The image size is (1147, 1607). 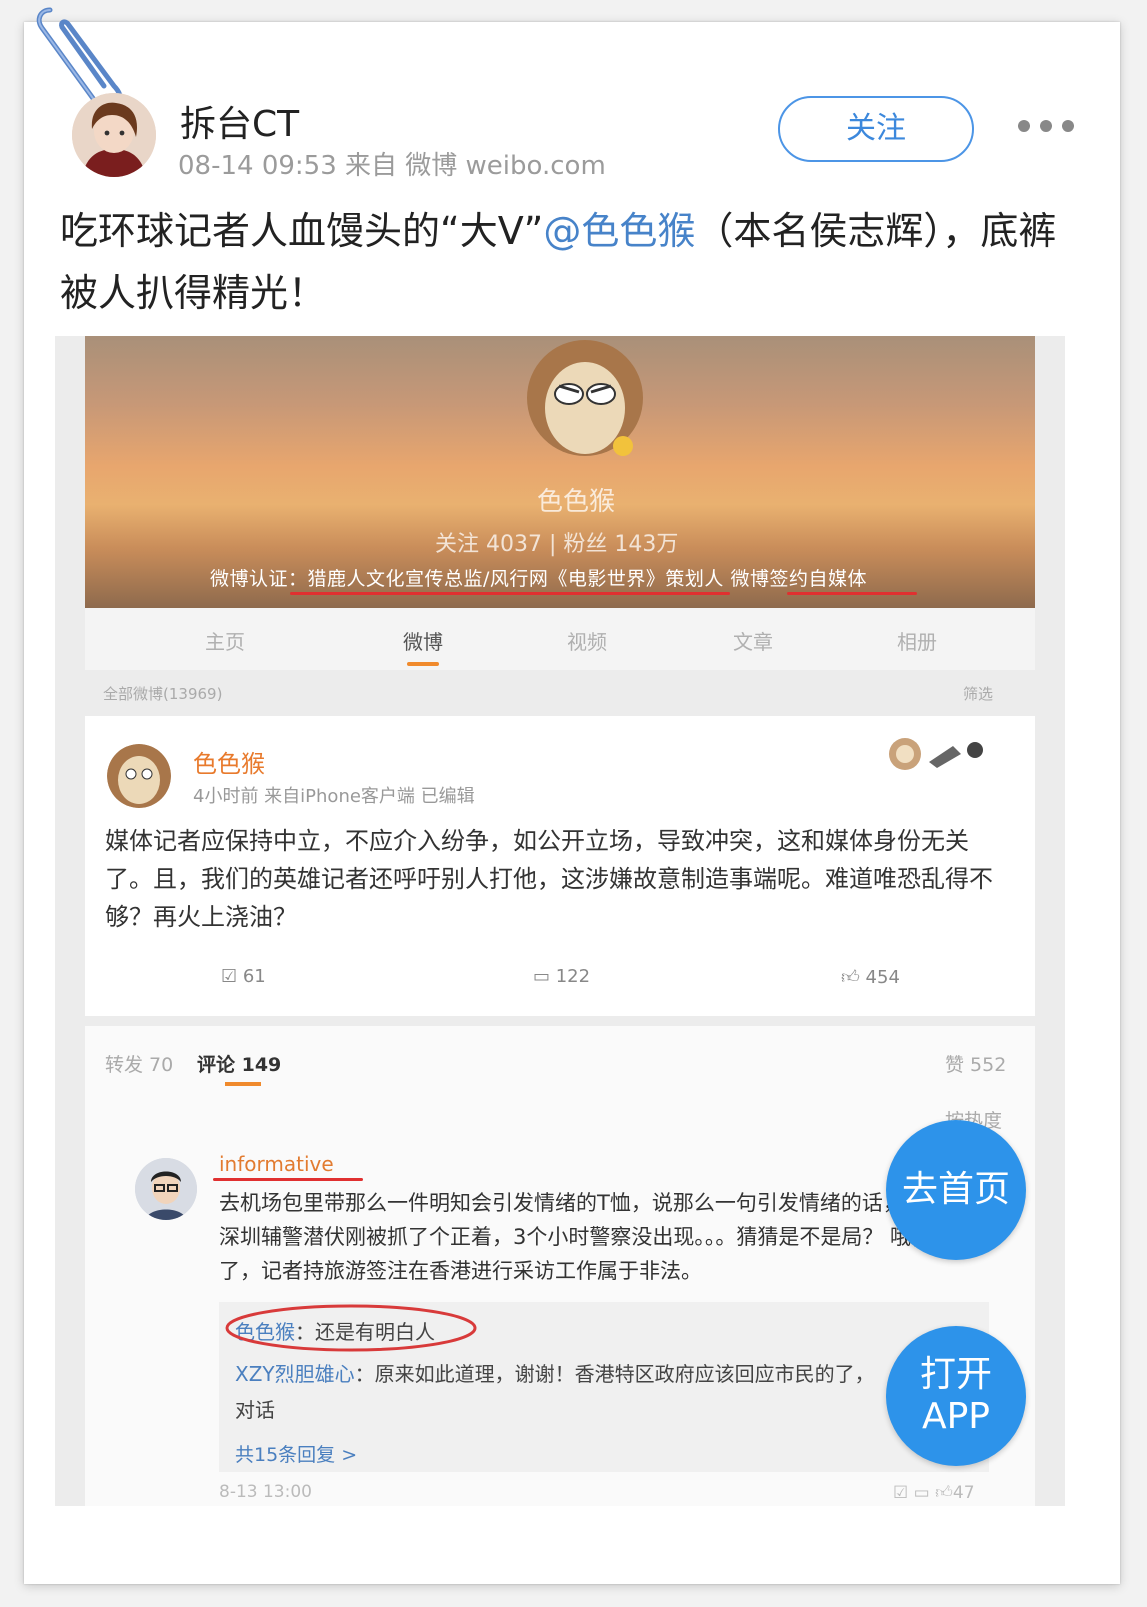 What do you see at coordinates (296, 1453) in the screenshot?
I see `more-replies-link: 共15条回复 >` at bounding box center [296, 1453].